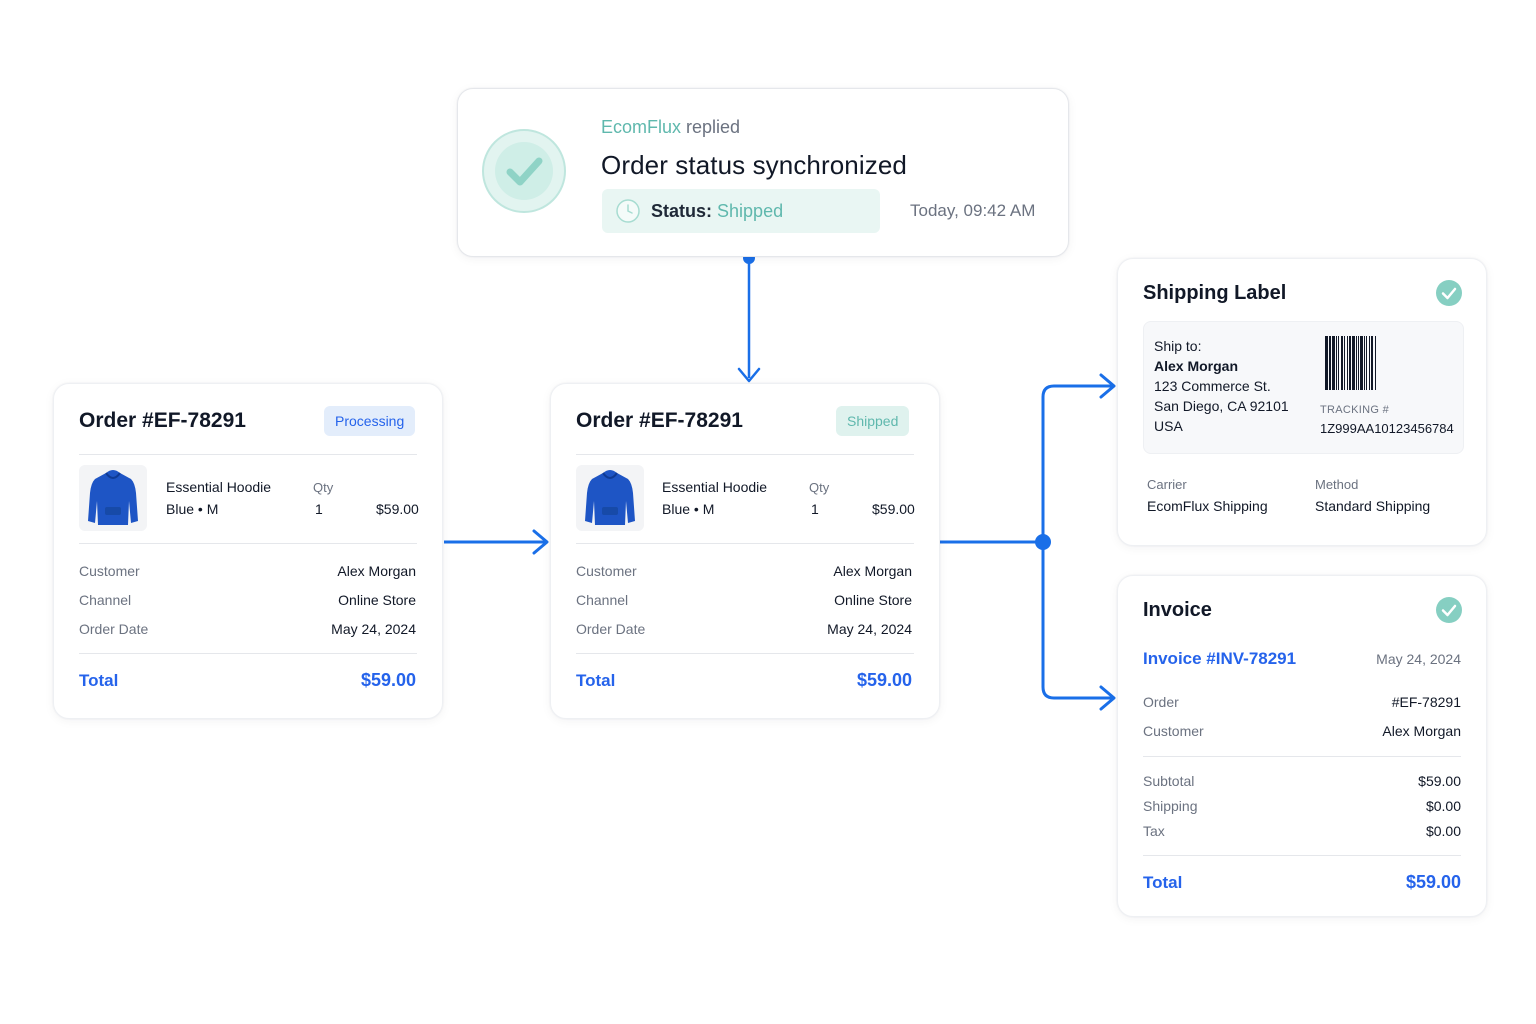  Describe the element at coordinates (1302, 746) in the screenshot. I see `invoice-card` at that location.